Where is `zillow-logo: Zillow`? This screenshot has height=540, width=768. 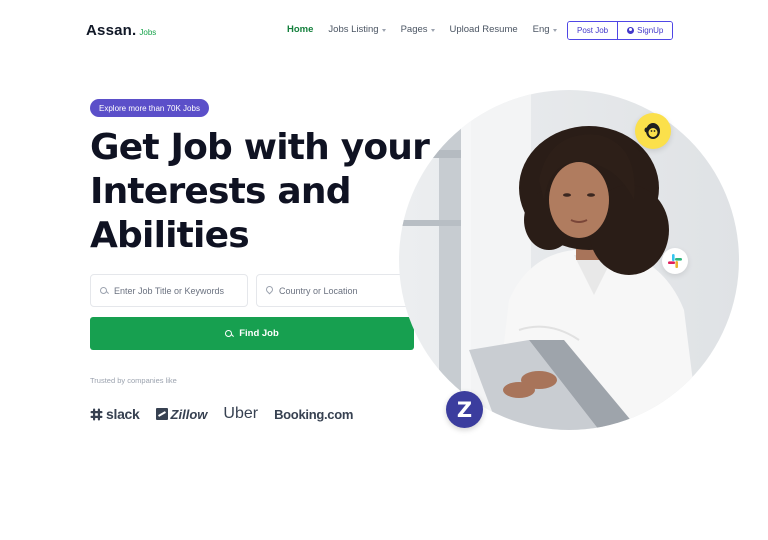 zillow-logo: Zillow is located at coordinates (181, 414).